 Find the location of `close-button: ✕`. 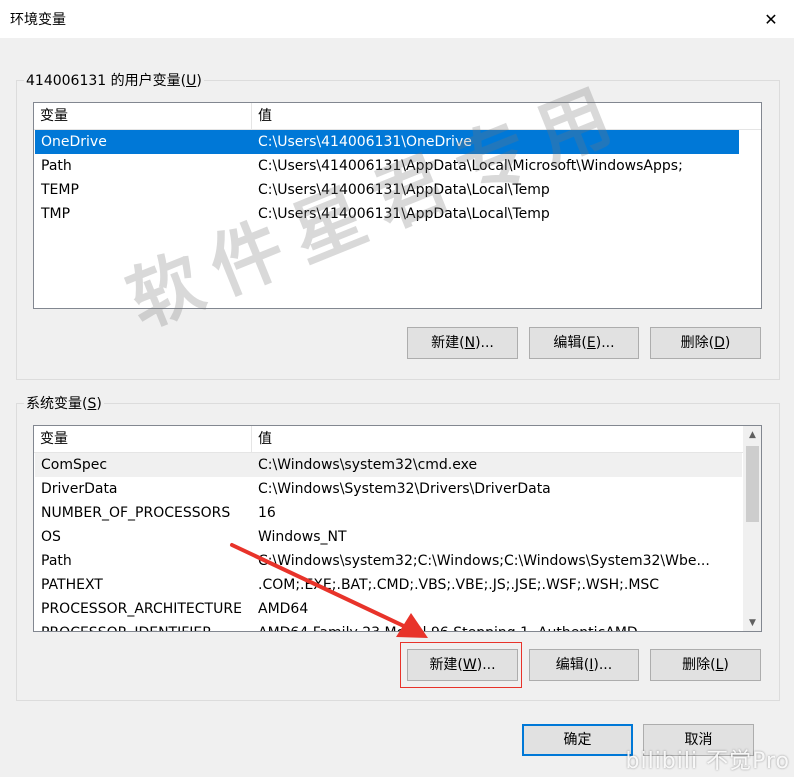

close-button: ✕ is located at coordinates (771, 19).